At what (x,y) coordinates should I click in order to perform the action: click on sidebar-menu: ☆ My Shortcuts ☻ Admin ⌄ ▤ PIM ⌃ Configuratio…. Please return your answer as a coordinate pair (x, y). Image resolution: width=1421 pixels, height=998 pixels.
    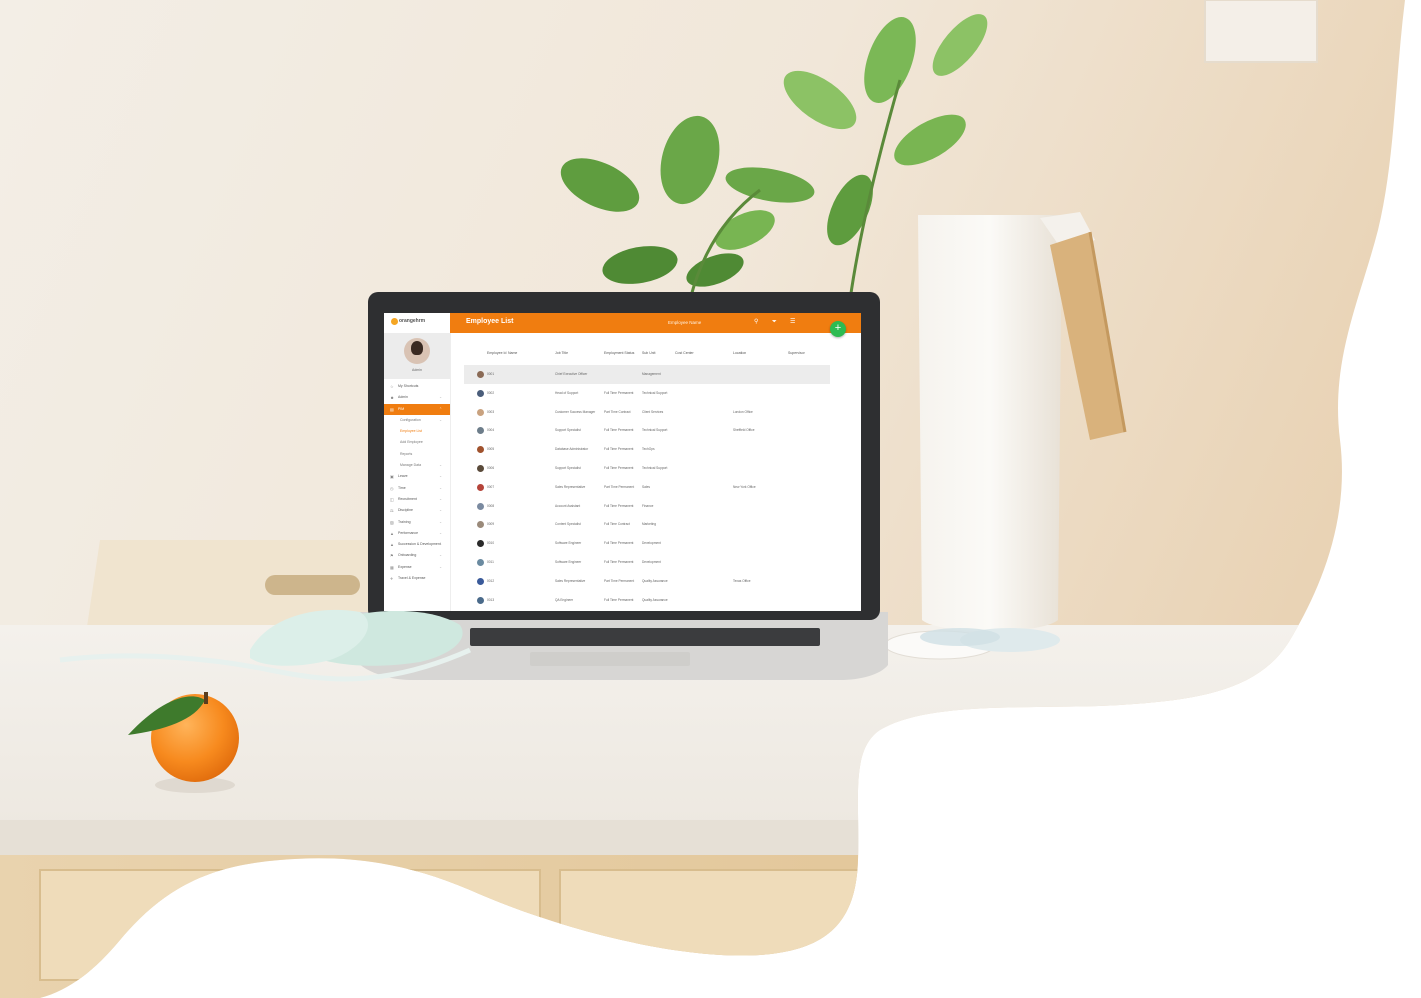
    Looking at the image, I should click on (417, 482).